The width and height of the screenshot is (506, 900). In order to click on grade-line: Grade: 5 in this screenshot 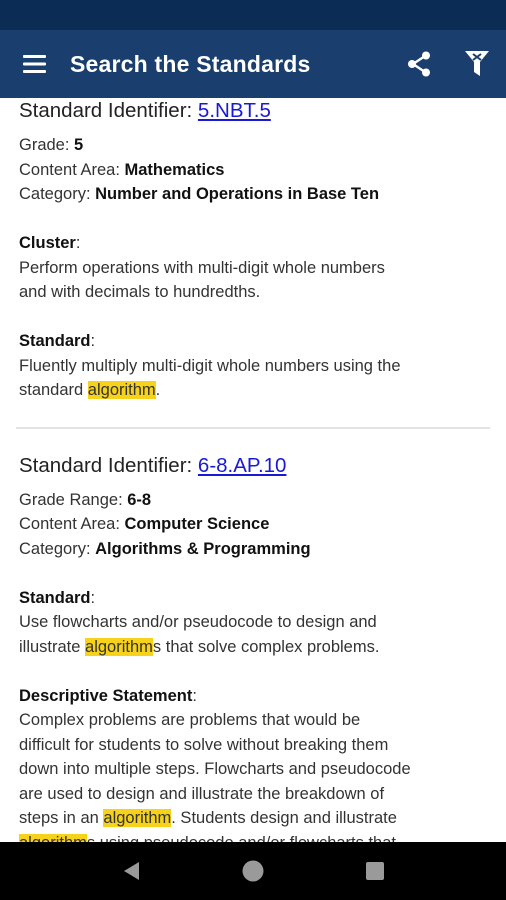, I will do `click(51, 145)`.